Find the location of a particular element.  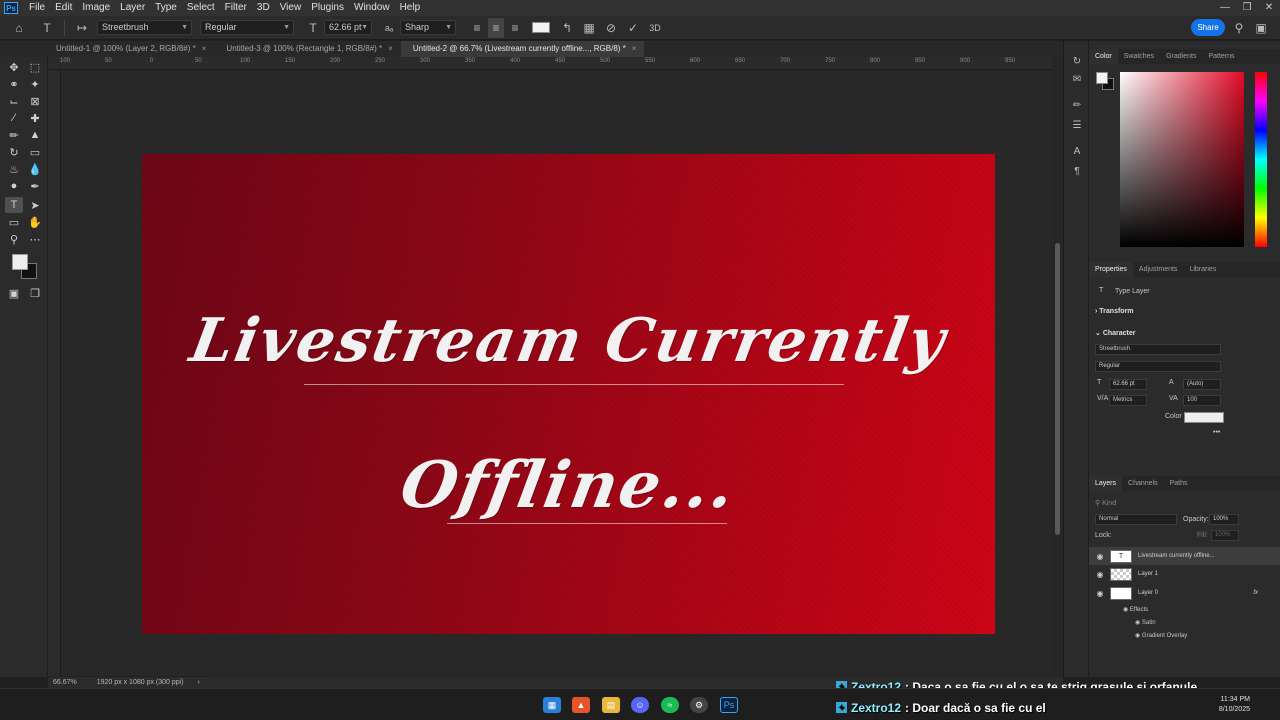

lasso-tool-icon: ⚭ is located at coordinates (14, 84).